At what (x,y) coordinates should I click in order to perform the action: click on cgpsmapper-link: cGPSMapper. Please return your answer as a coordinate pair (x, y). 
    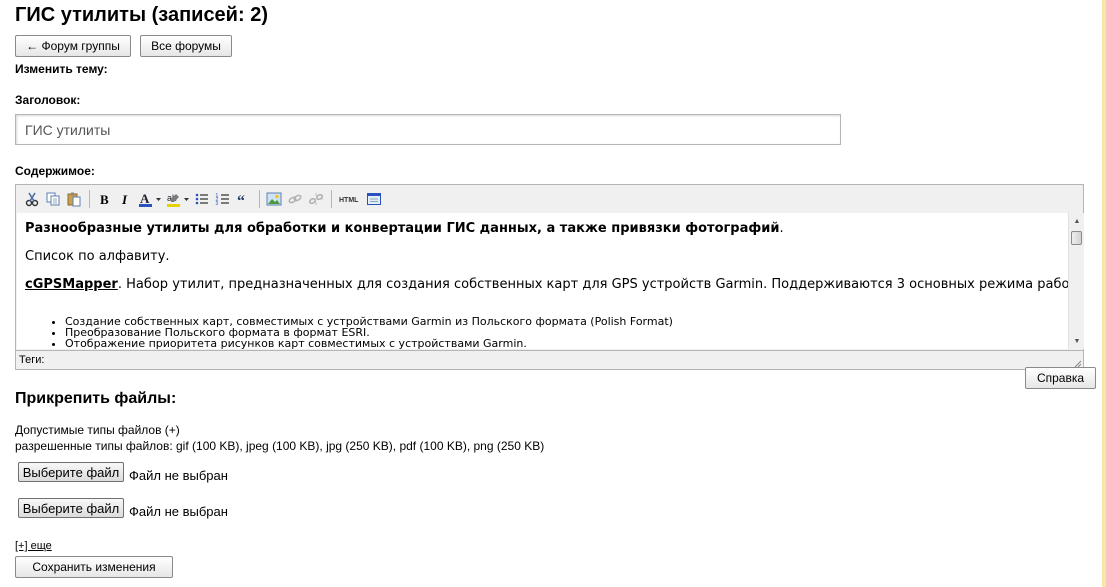
    Looking at the image, I should click on (71, 284).